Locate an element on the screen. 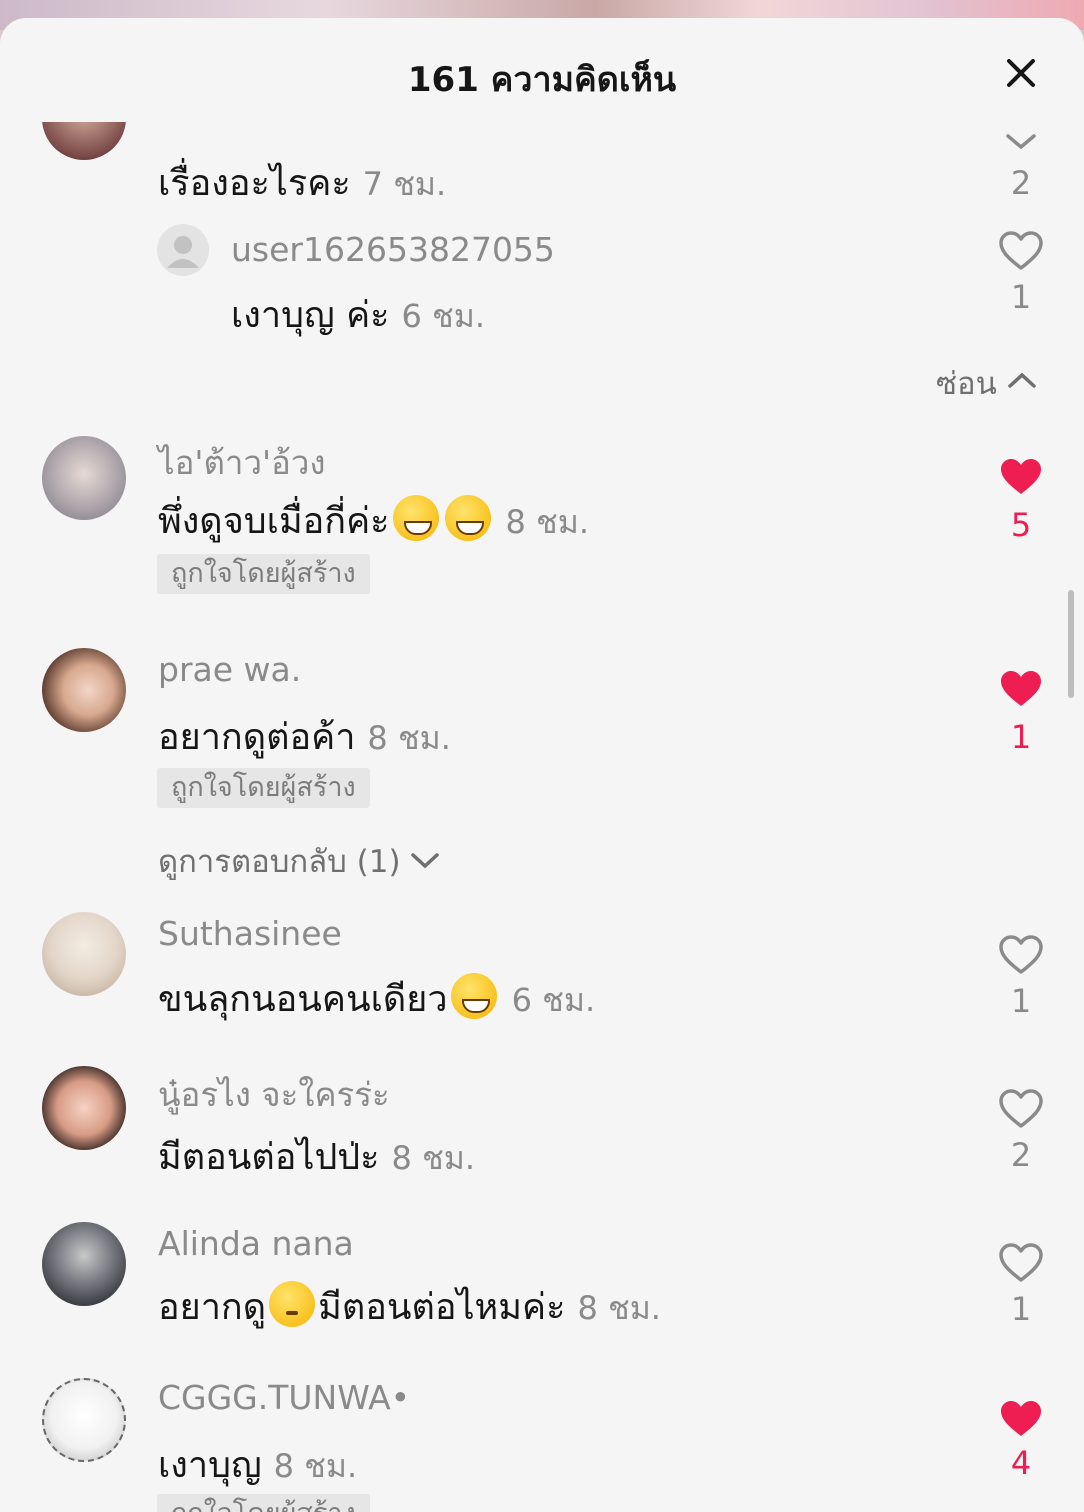 This screenshot has height=1512, width=1084. reply-time: 6 ชม. is located at coordinates (443, 316).